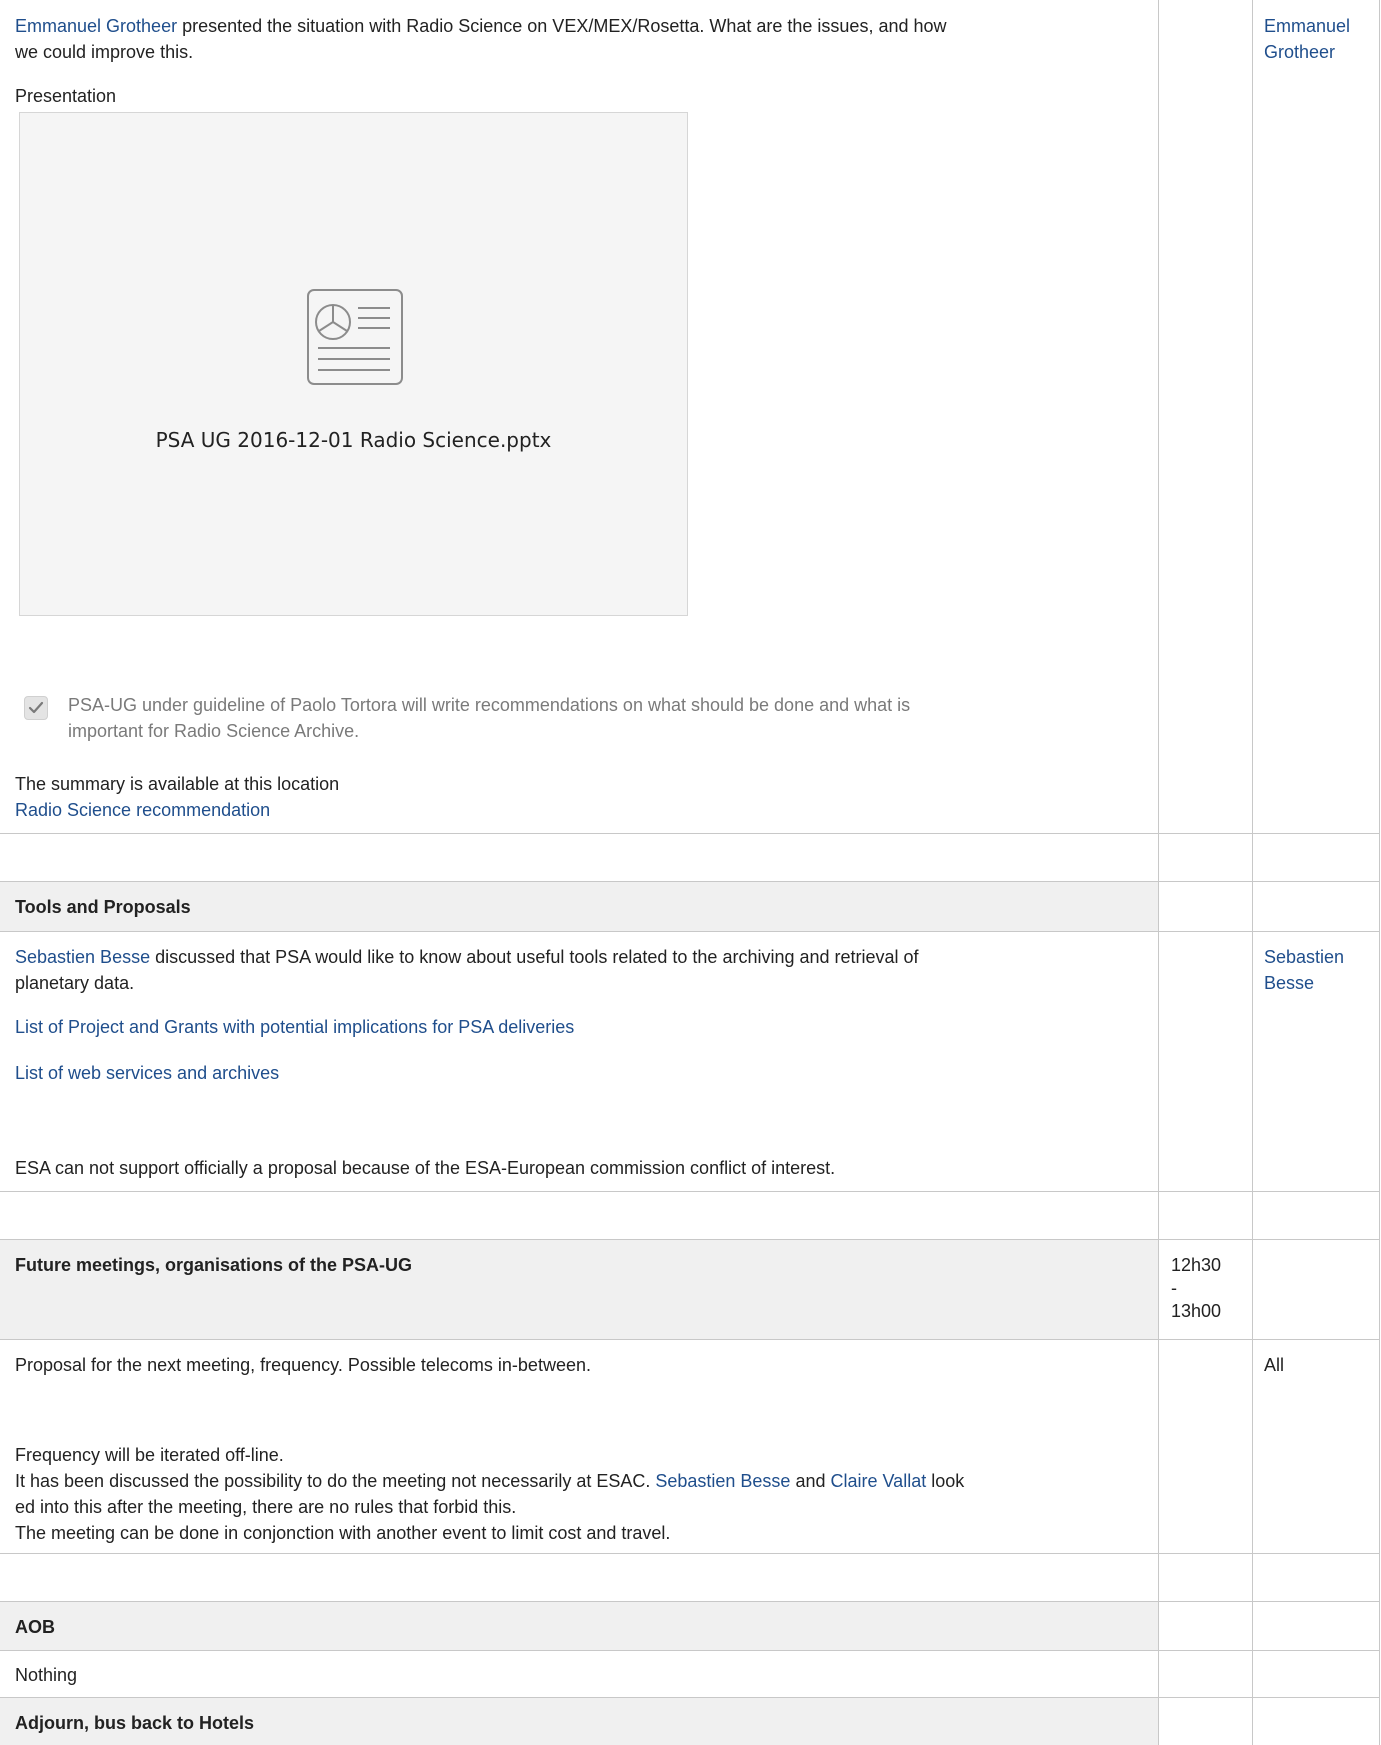 The height and width of the screenshot is (1745, 1381). I want to click on attachment-filename: PSA UG 2016-12-01 Radio Science.pptx, so click(353, 440).